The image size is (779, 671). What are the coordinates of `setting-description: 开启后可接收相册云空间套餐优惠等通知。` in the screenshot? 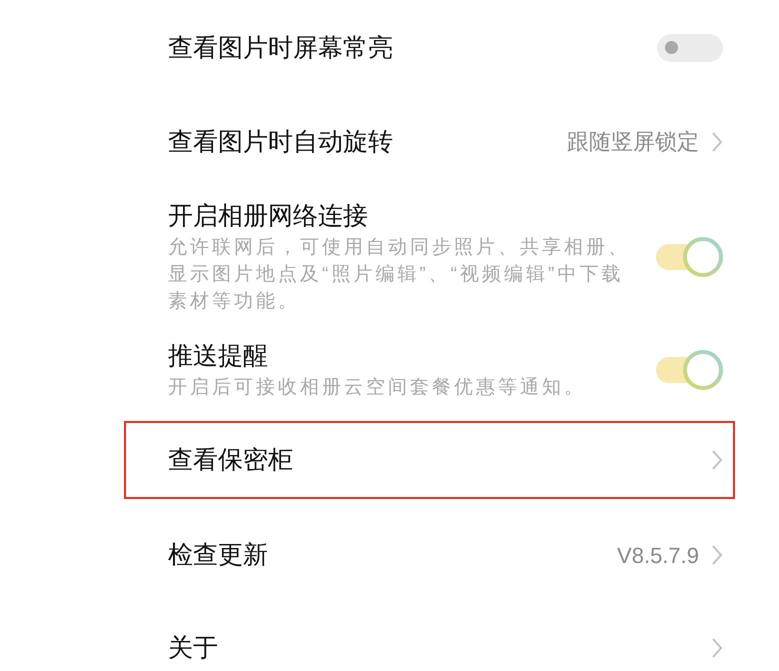 It's located at (377, 388).